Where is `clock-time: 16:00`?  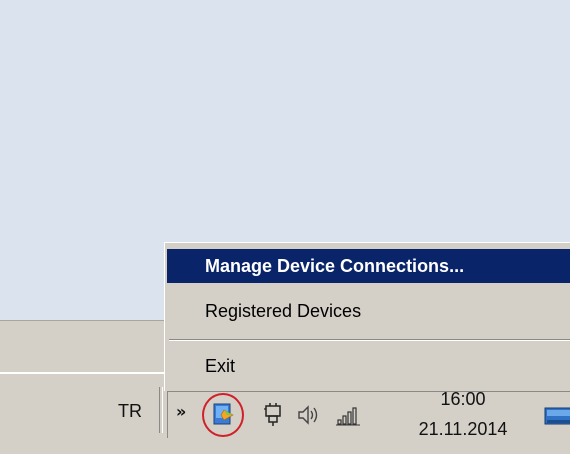
clock-time: 16:00 is located at coordinates (463, 399).